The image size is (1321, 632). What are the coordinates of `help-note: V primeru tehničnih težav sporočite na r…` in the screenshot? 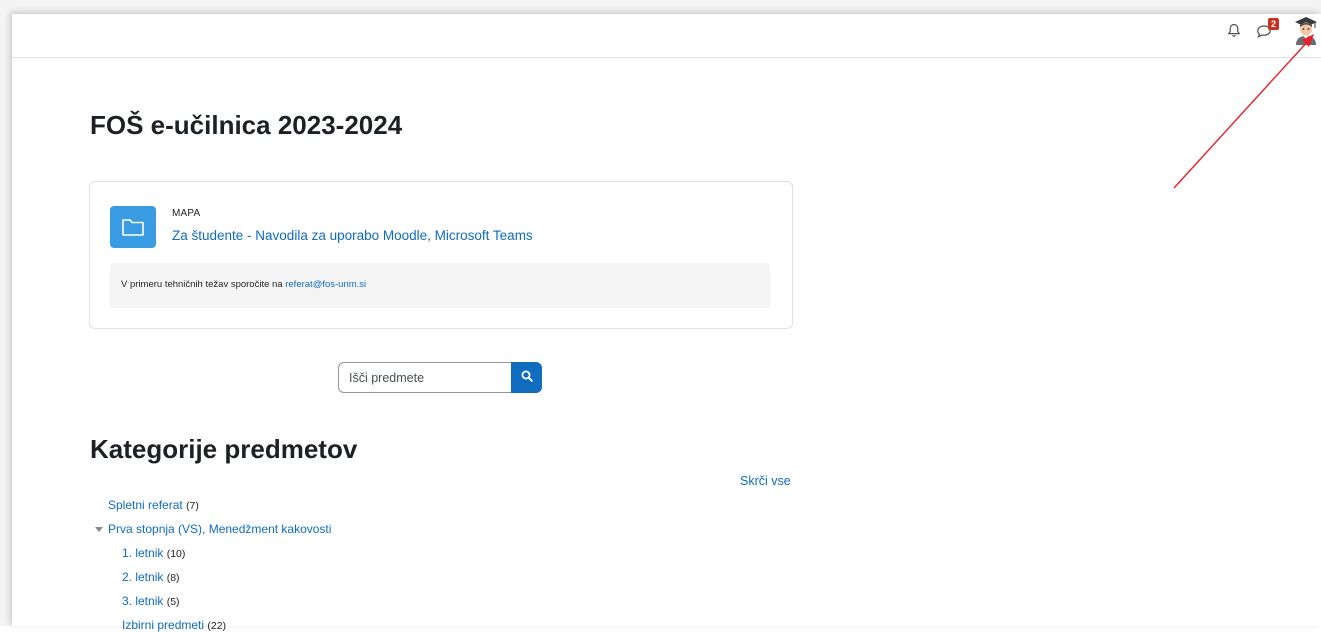 It's located at (440, 285).